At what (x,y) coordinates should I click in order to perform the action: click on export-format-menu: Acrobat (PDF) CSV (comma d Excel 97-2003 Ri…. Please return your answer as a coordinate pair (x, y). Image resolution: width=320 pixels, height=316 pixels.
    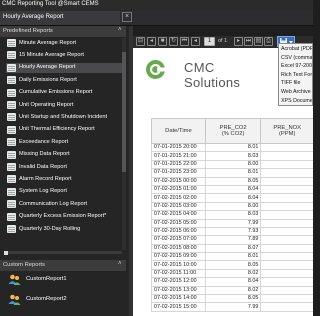
    Looking at the image, I should click on (295, 74).